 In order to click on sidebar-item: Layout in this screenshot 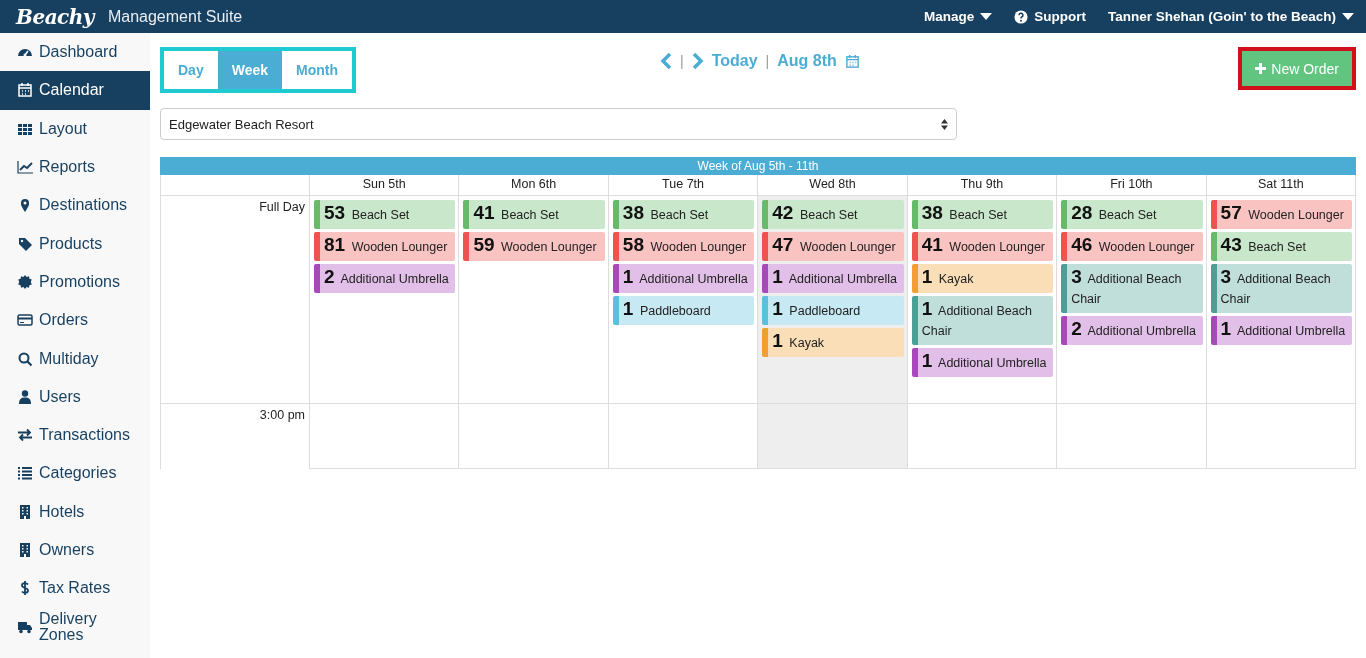, I will do `click(75, 128)`.